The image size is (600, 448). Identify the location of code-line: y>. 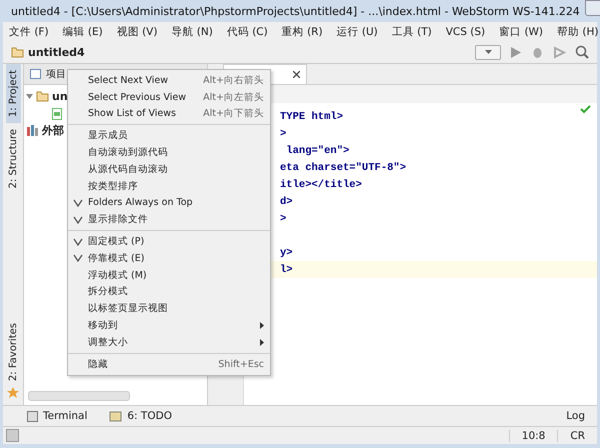
(286, 252).